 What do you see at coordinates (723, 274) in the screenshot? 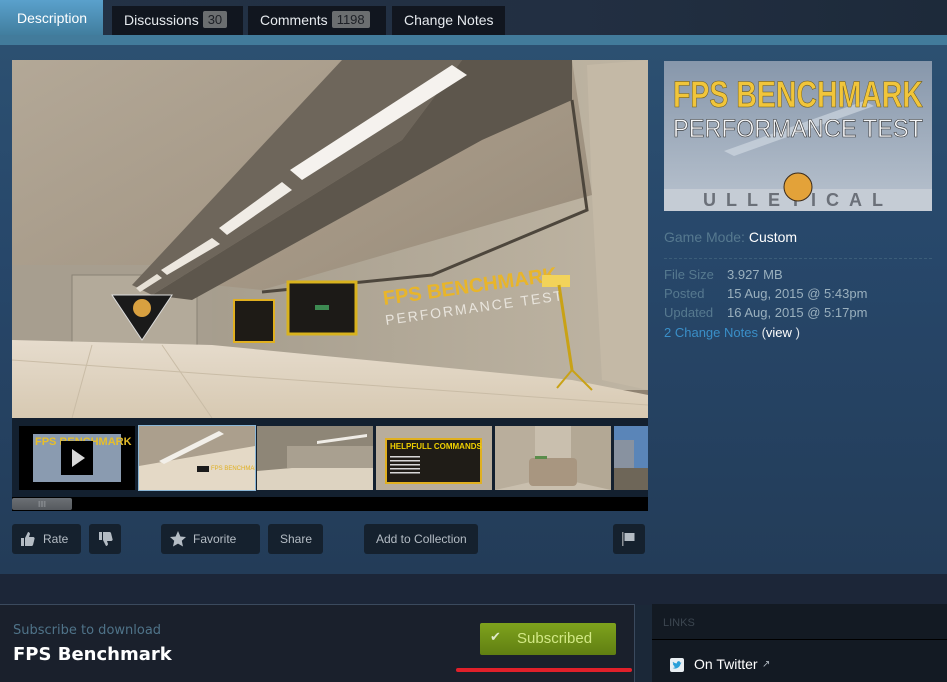
I see `detail-row-file-size: File Size 3.927 MB` at bounding box center [723, 274].